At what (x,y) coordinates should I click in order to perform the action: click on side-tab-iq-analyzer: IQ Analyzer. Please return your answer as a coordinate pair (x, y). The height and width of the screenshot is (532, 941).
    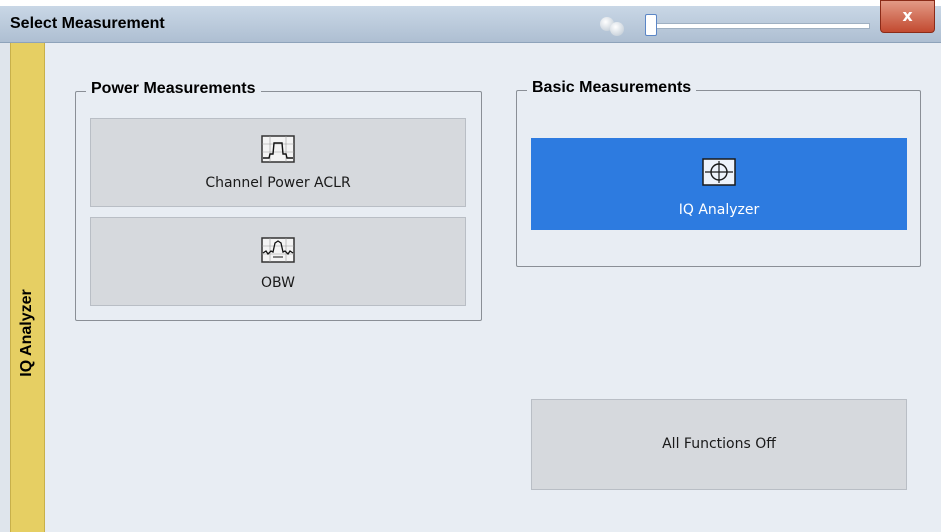
    Looking at the image, I should click on (27, 287).